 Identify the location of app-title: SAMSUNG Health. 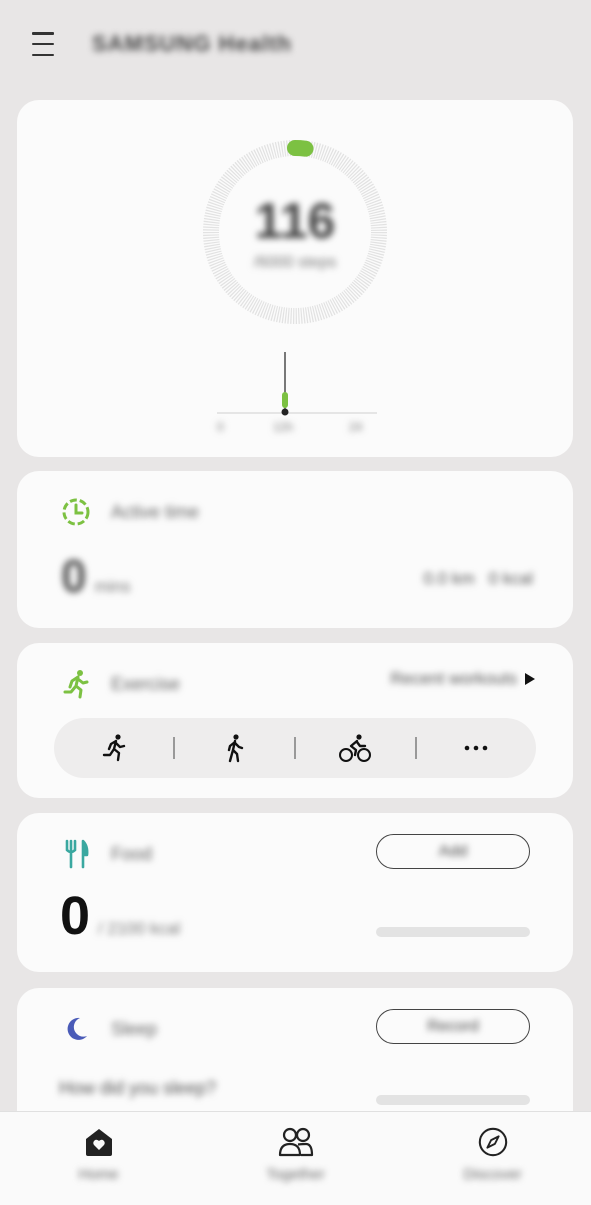
(192, 43).